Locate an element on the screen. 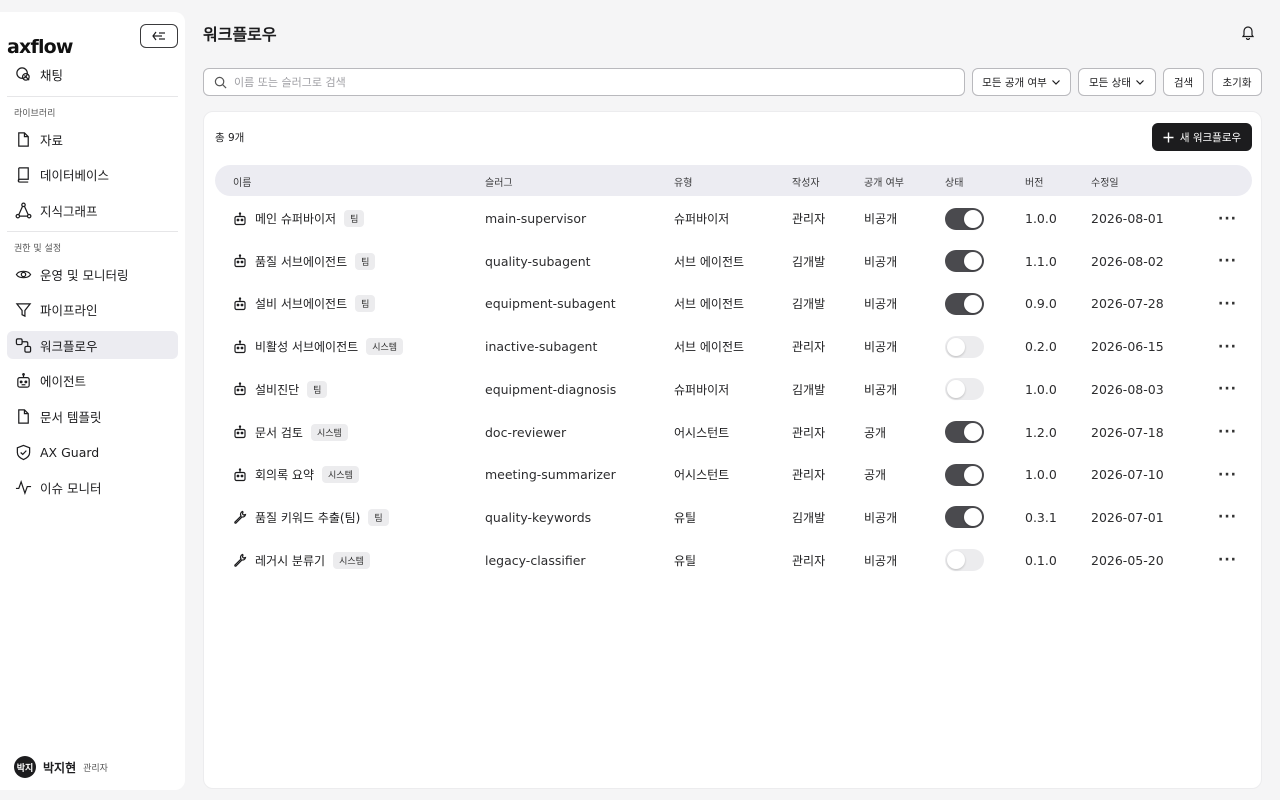 The image size is (1280, 800). search-button: 검색 is located at coordinates (1183, 82).